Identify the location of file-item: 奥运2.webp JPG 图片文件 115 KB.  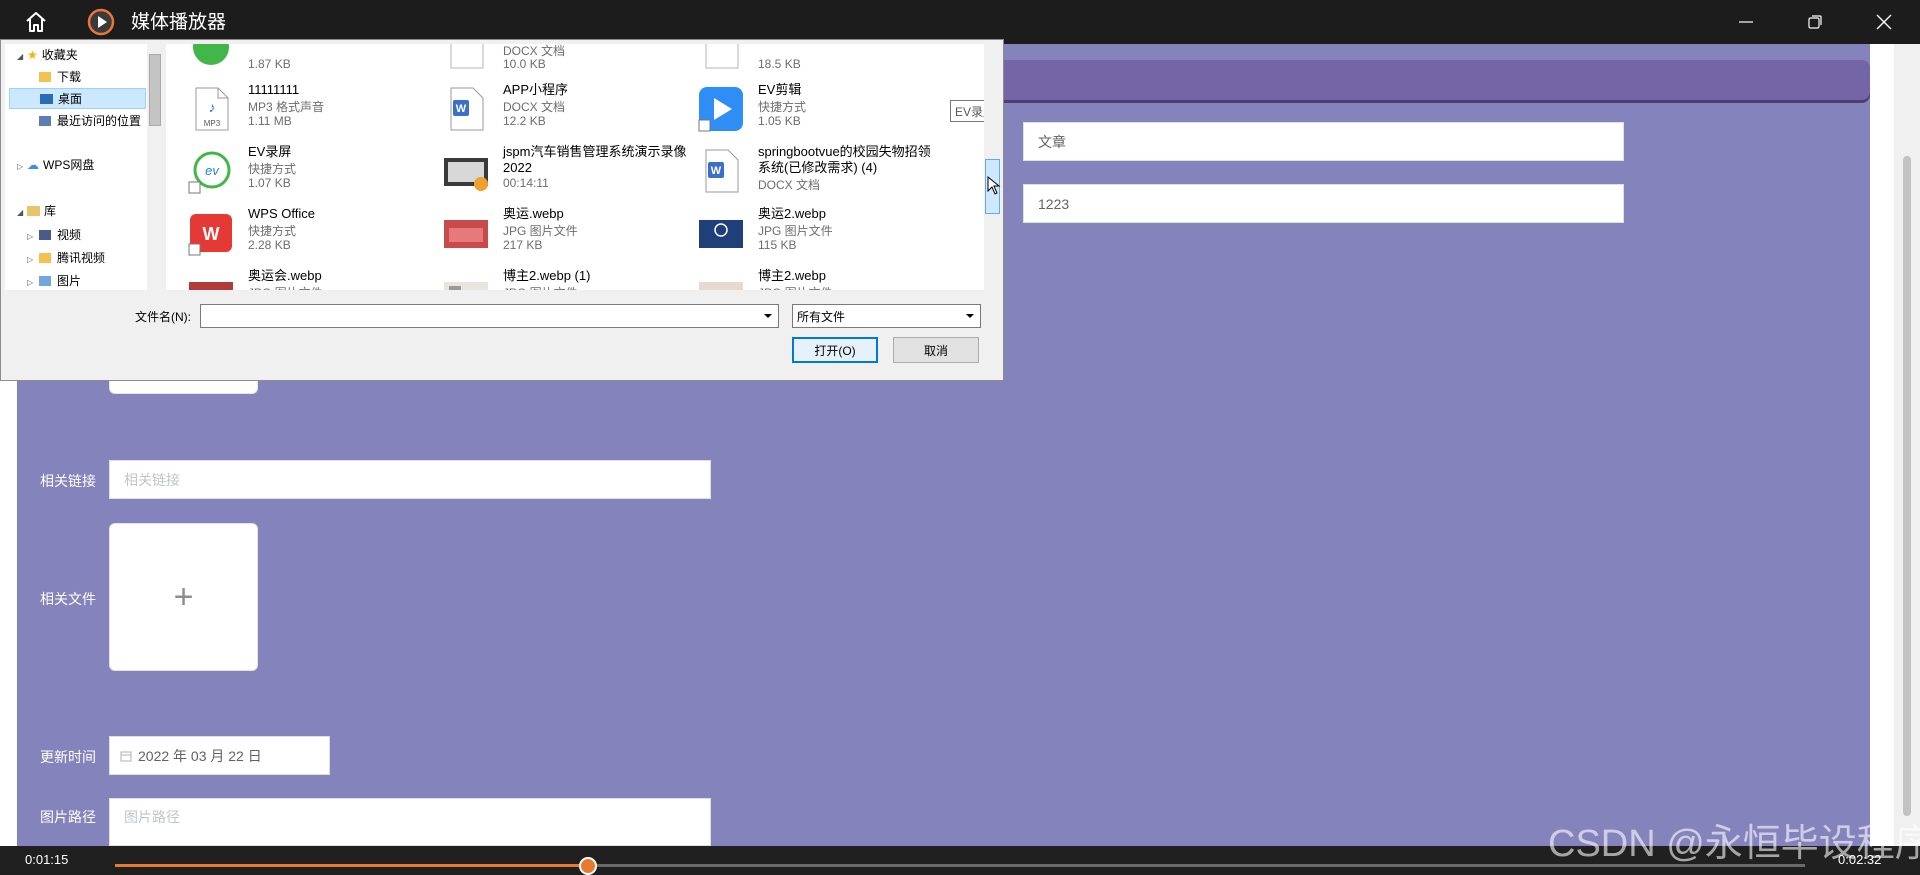
(811, 233).